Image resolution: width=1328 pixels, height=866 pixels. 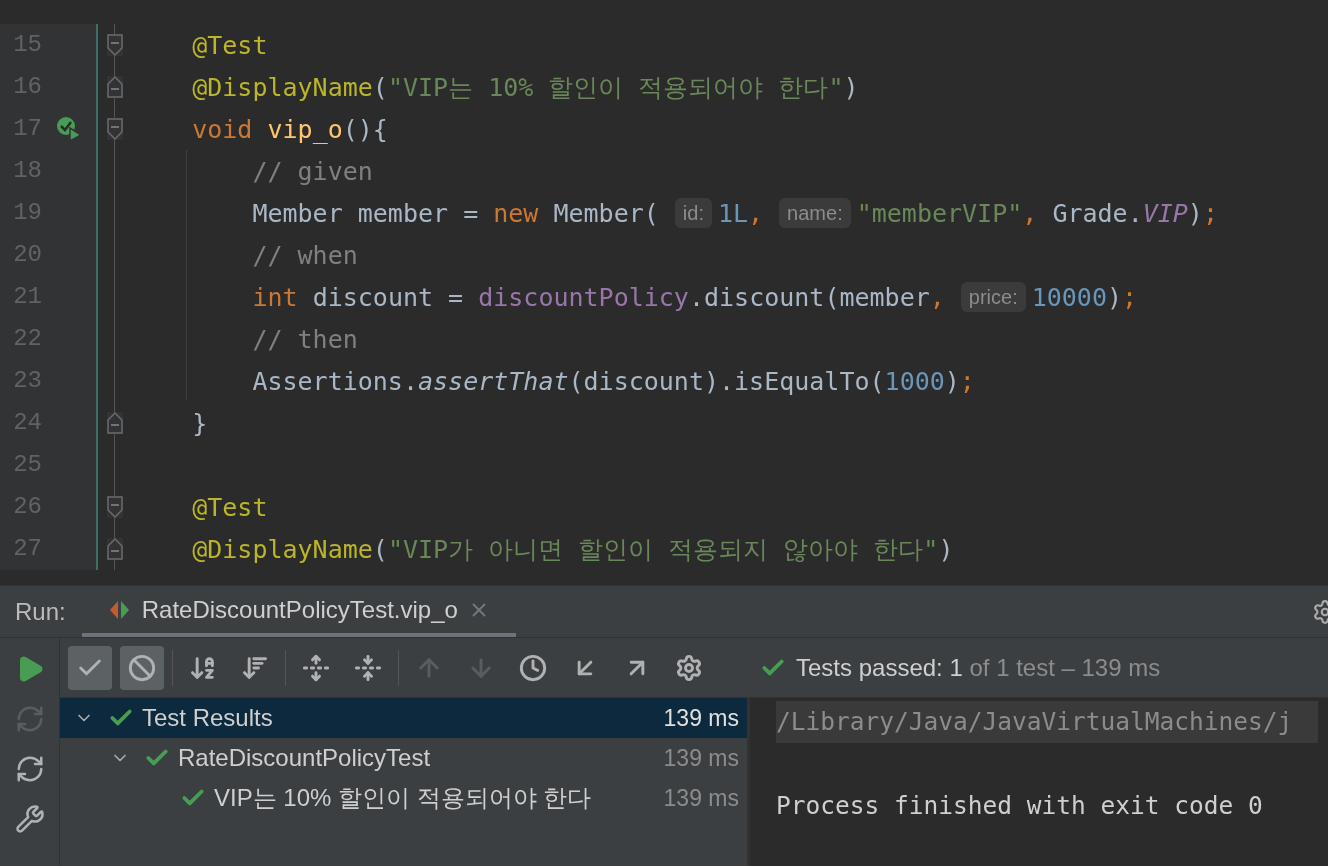 What do you see at coordinates (605, 213) in the screenshot?
I see `code-token: Member(` at bounding box center [605, 213].